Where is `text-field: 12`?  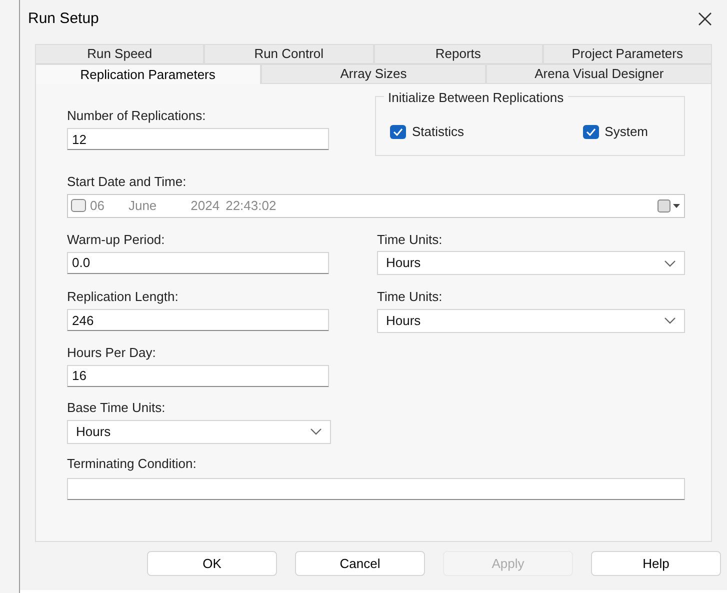 text-field: 12 is located at coordinates (198, 139).